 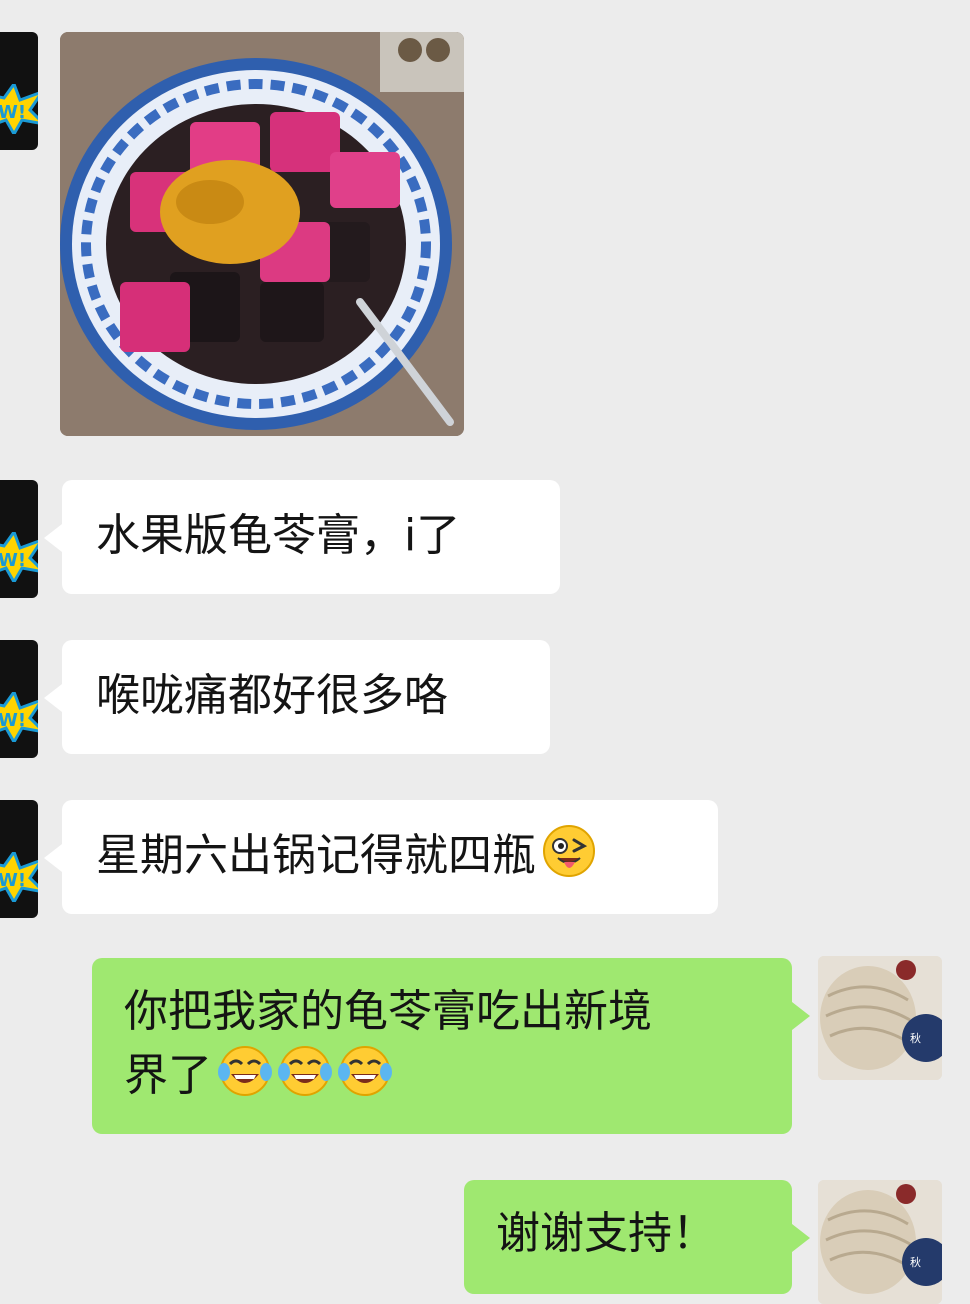 I want to click on message-bubble-outgoing: 谢谢支持！, so click(x=637, y=1237).